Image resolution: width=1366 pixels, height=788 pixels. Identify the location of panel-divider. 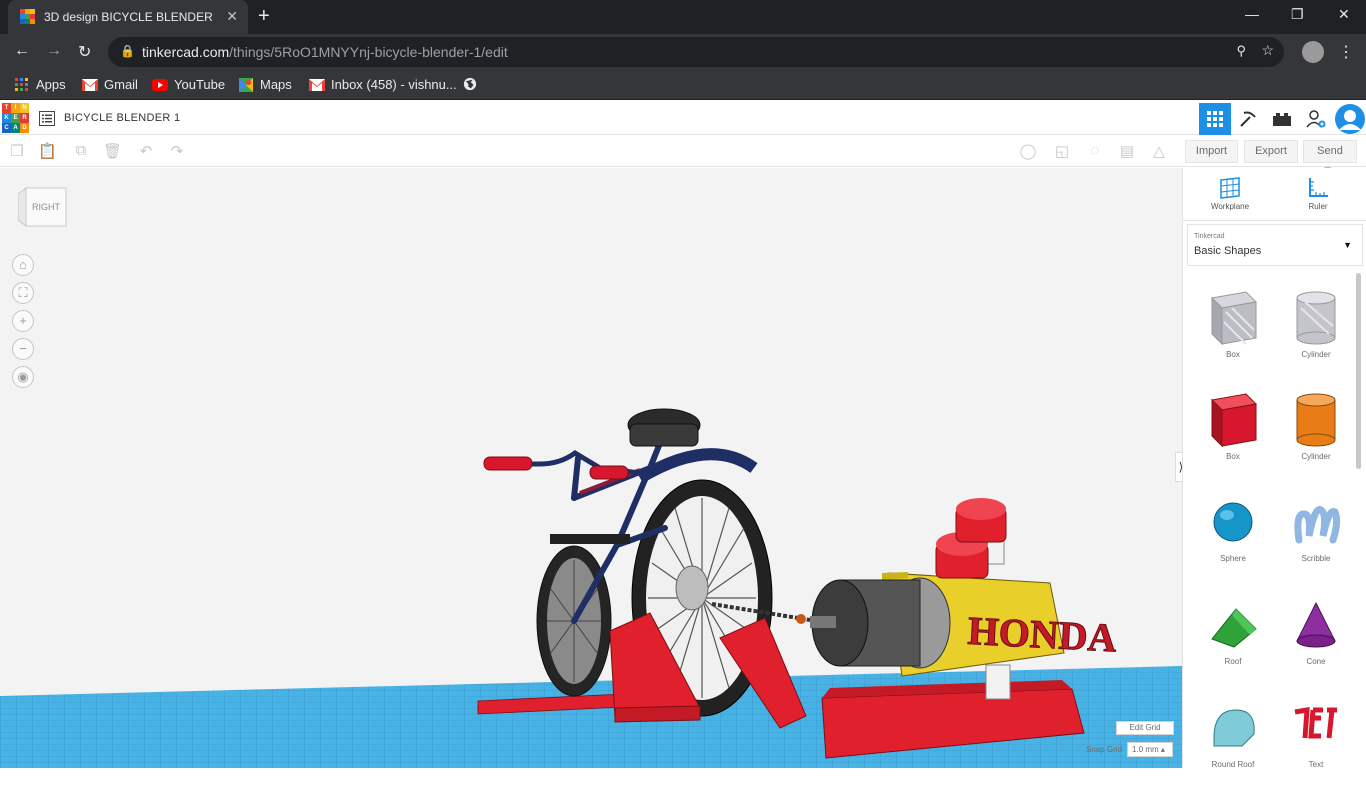
(1274, 220).